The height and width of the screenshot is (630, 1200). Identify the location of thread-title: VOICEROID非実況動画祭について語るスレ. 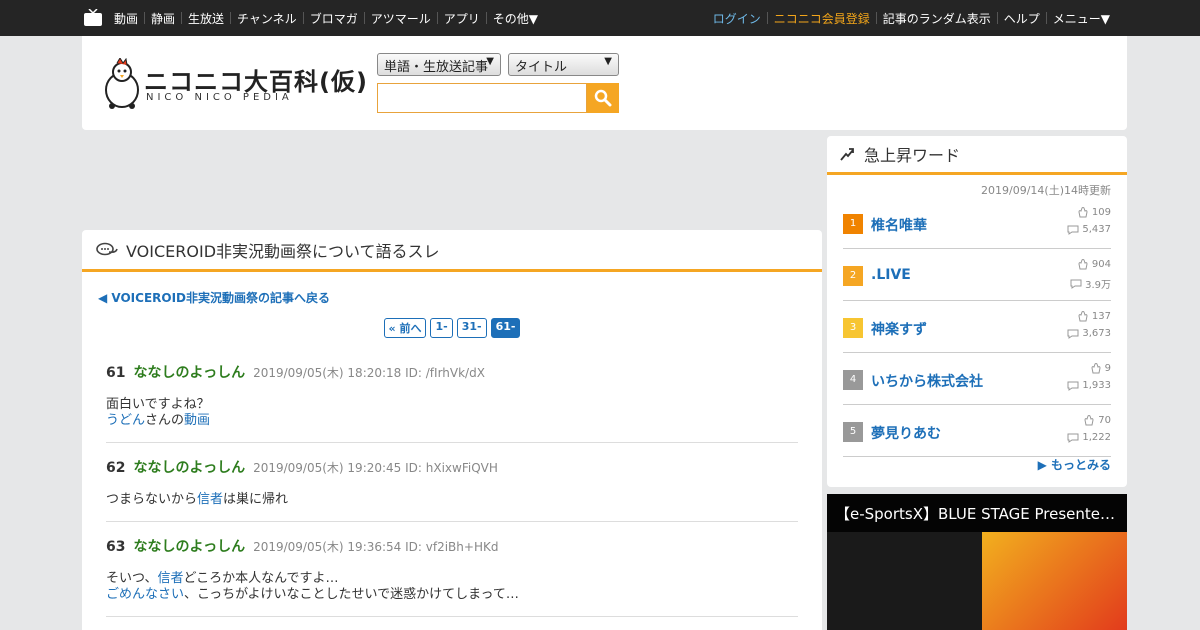
(283, 251).